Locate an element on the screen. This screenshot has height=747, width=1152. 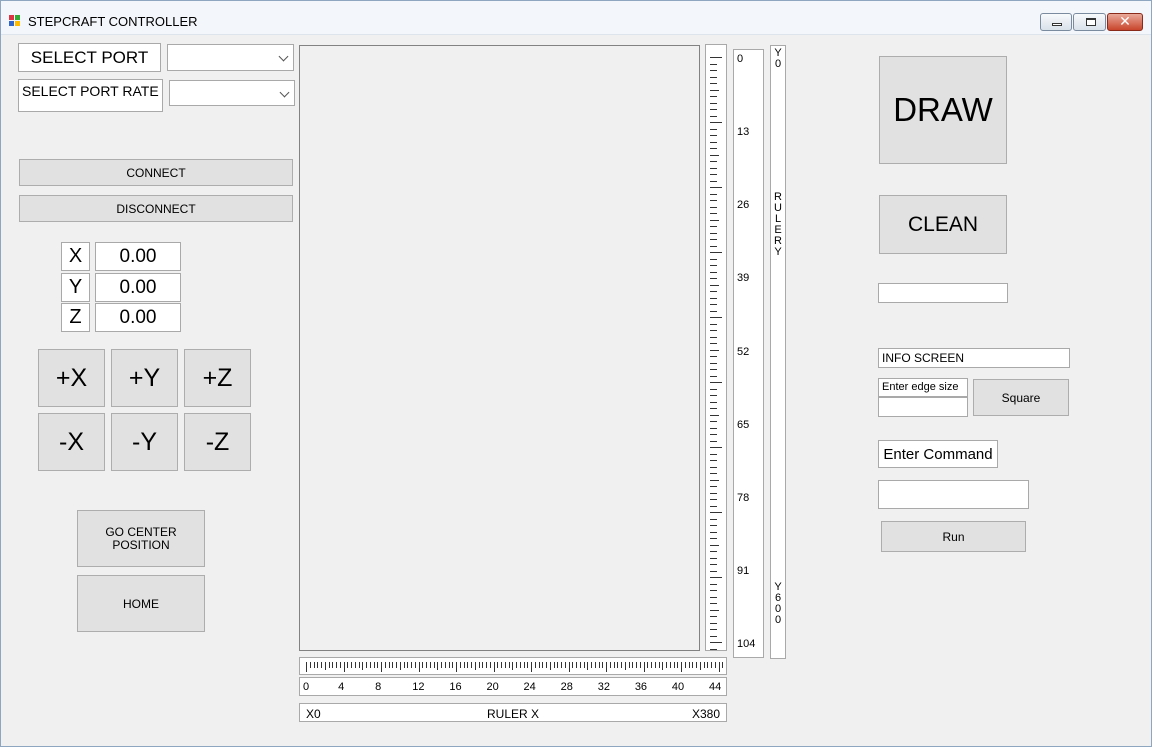
port-select is located at coordinates (230, 57).